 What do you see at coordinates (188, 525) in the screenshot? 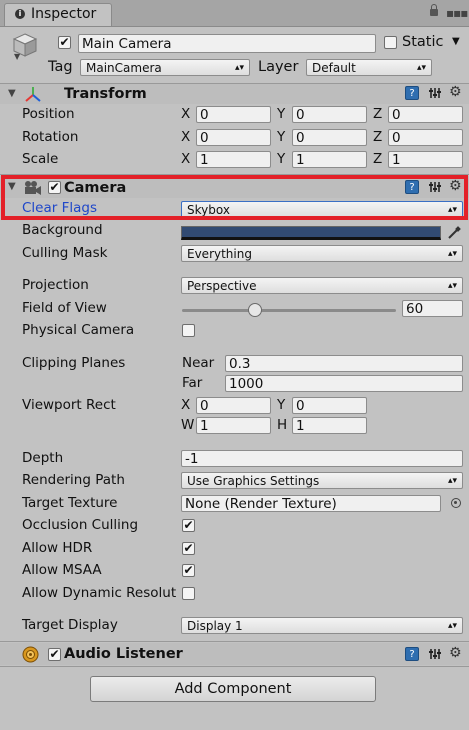
I see `occlusion-culling-checkbox: ✔` at bounding box center [188, 525].